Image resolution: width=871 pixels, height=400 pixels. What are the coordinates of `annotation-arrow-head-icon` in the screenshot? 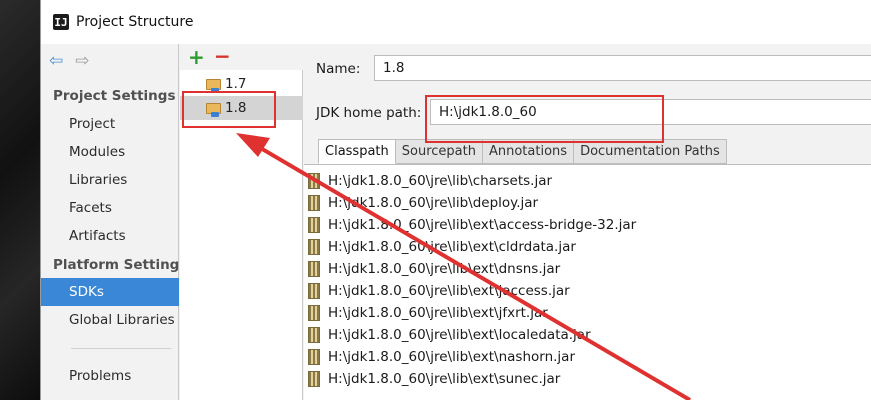 It's located at (253, 145).